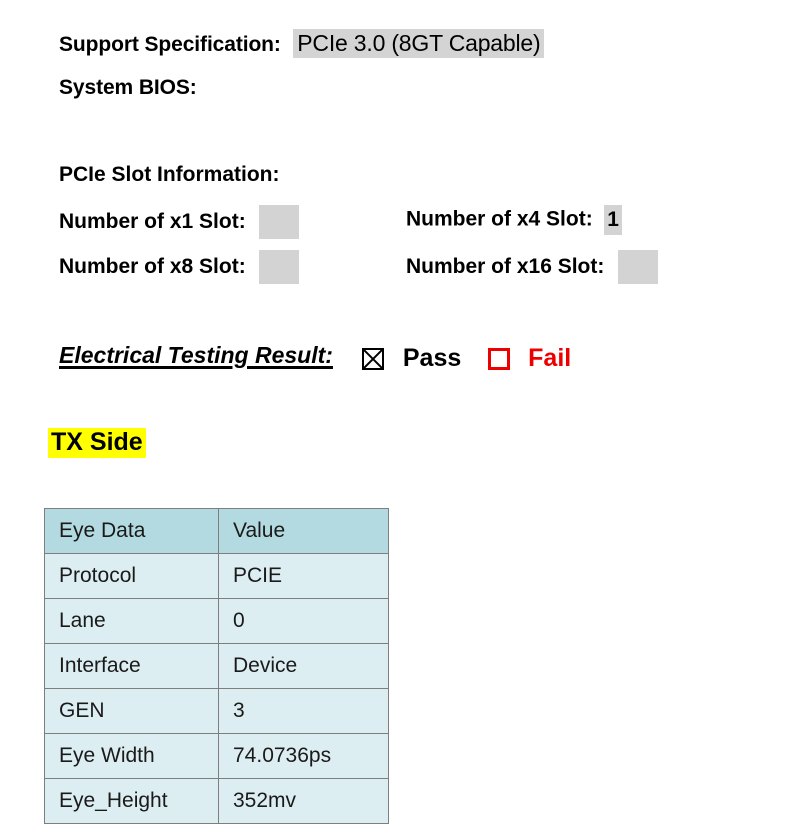  What do you see at coordinates (432, 358) in the screenshot?
I see `pass-label: Pass` at bounding box center [432, 358].